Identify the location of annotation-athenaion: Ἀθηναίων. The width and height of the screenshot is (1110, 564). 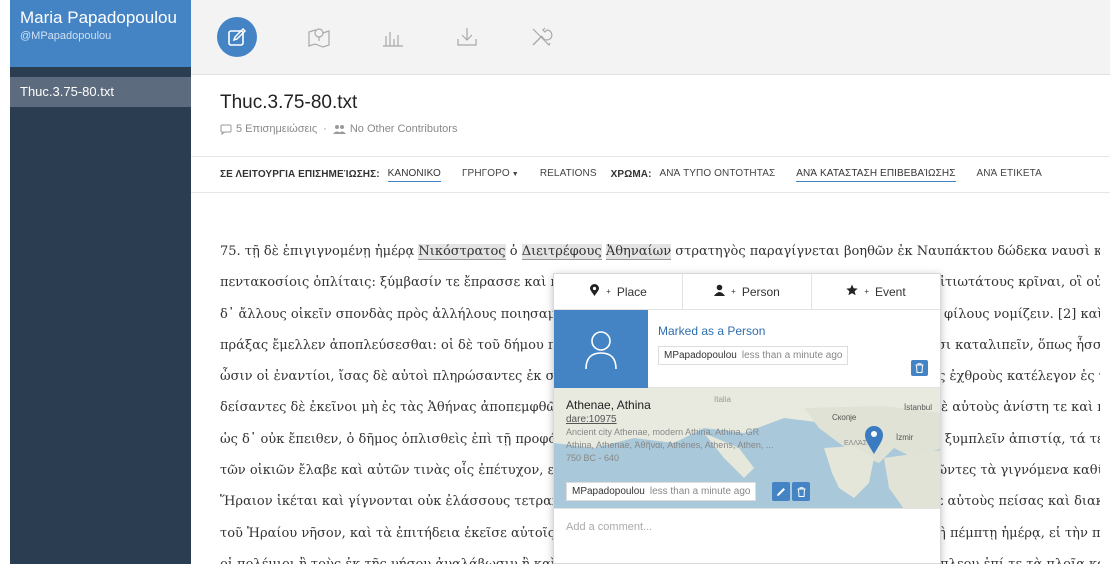
(638, 252).